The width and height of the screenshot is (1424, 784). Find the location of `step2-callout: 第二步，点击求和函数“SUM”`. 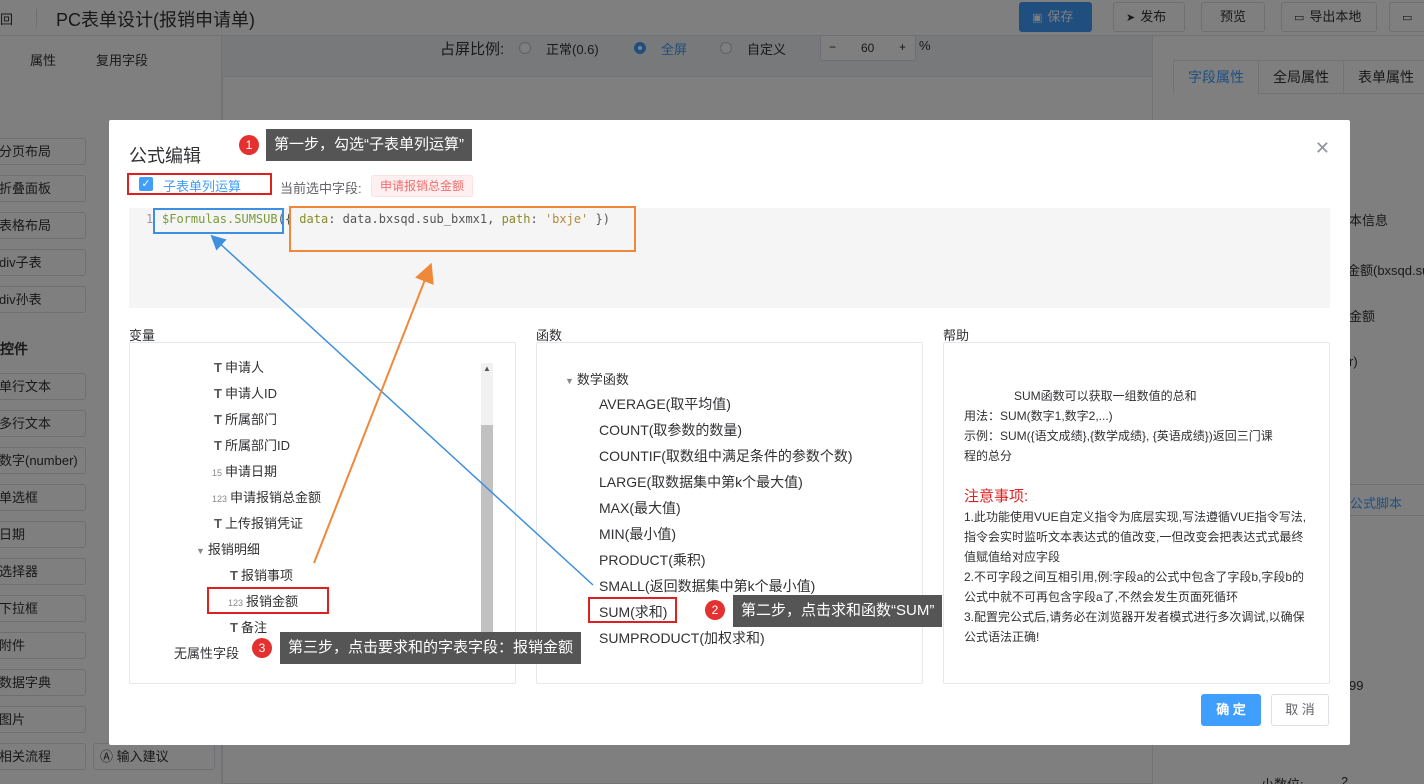

step2-callout: 第二步，点击求和函数“SUM” is located at coordinates (838, 611).